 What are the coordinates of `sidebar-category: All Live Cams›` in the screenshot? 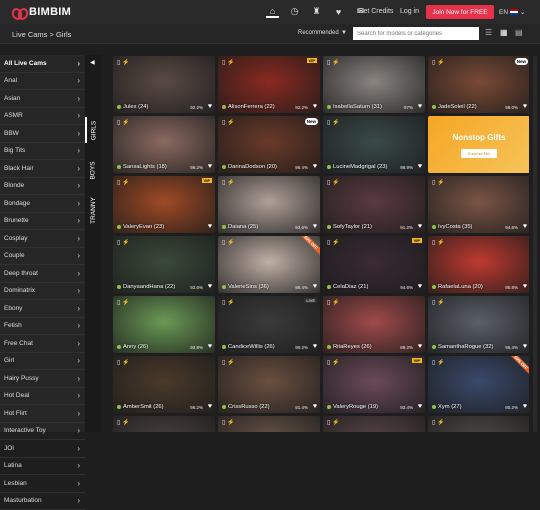 It's located at (42, 64).